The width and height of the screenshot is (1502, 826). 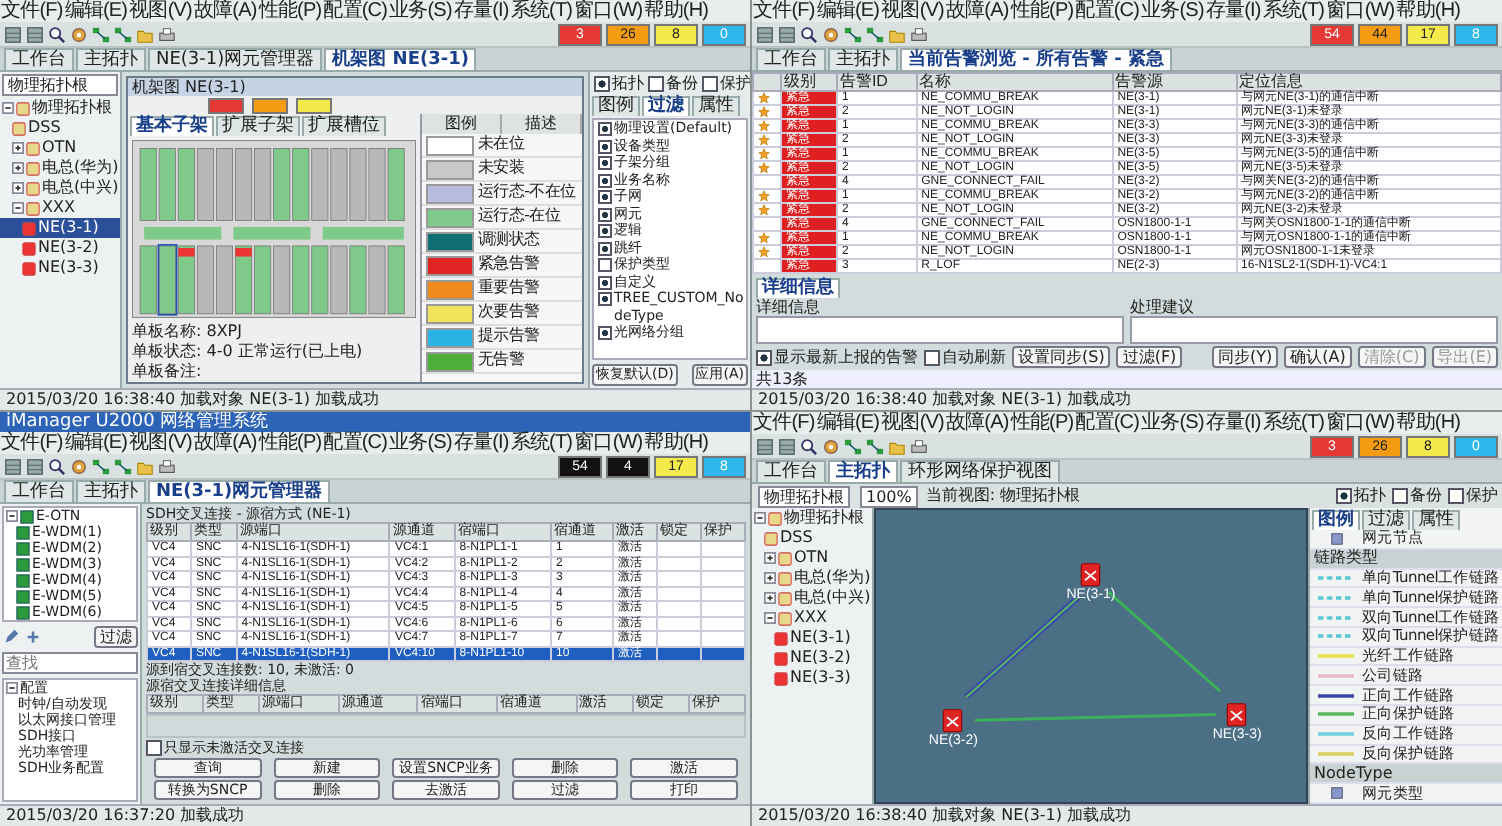 What do you see at coordinates (980, 471) in the screenshot?
I see `tab: 环形网络保护视图` at bounding box center [980, 471].